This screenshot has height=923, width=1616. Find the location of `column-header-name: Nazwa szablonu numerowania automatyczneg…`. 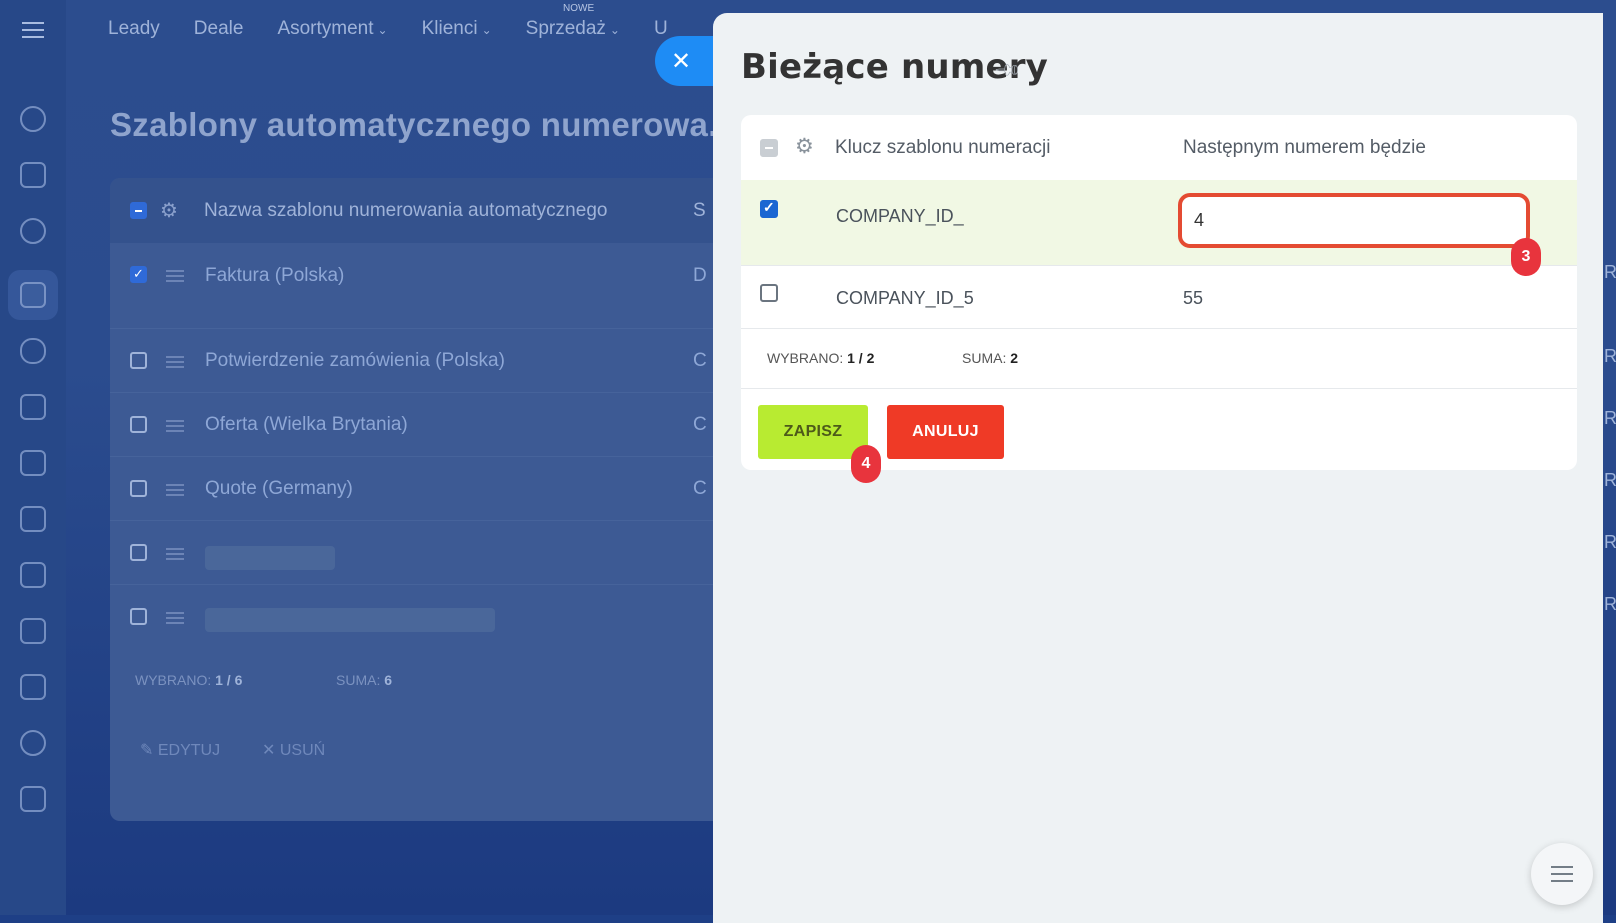

column-header-name: Nazwa szablonu numerowania automatyczneg… is located at coordinates (406, 210).